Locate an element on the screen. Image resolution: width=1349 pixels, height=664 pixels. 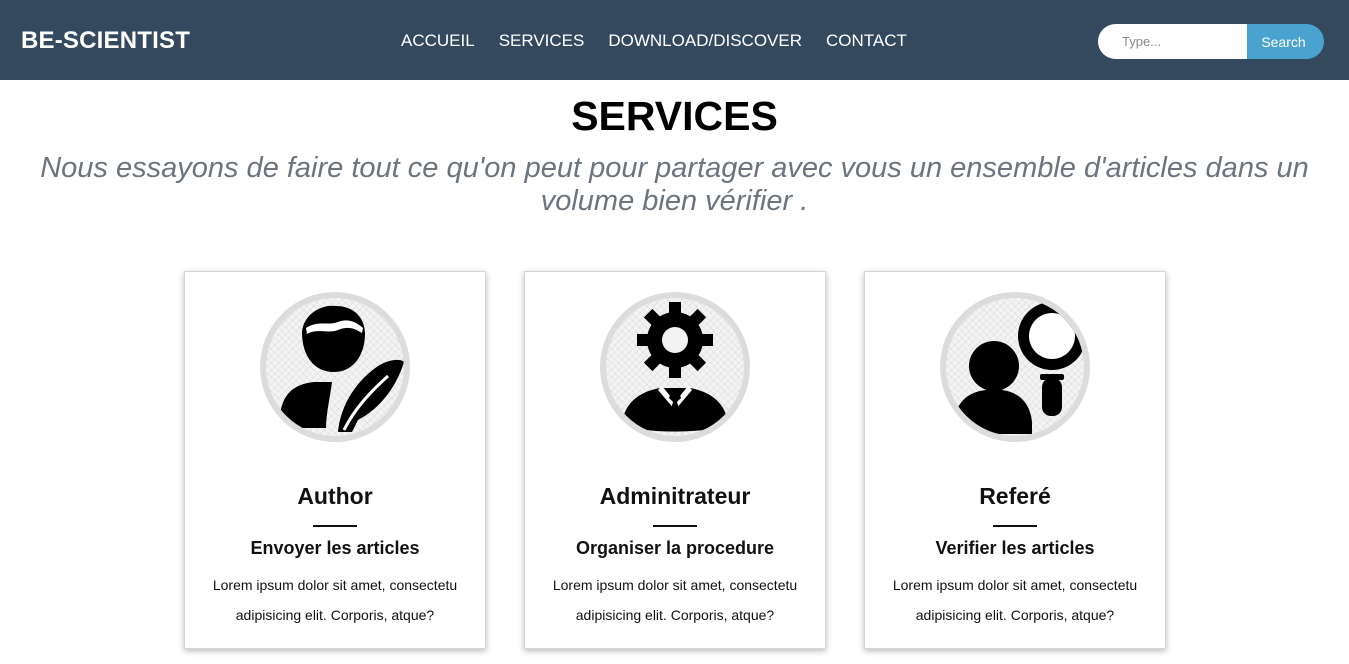
brand-logo: BE-SCIENTIST is located at coordinates (105, 41).